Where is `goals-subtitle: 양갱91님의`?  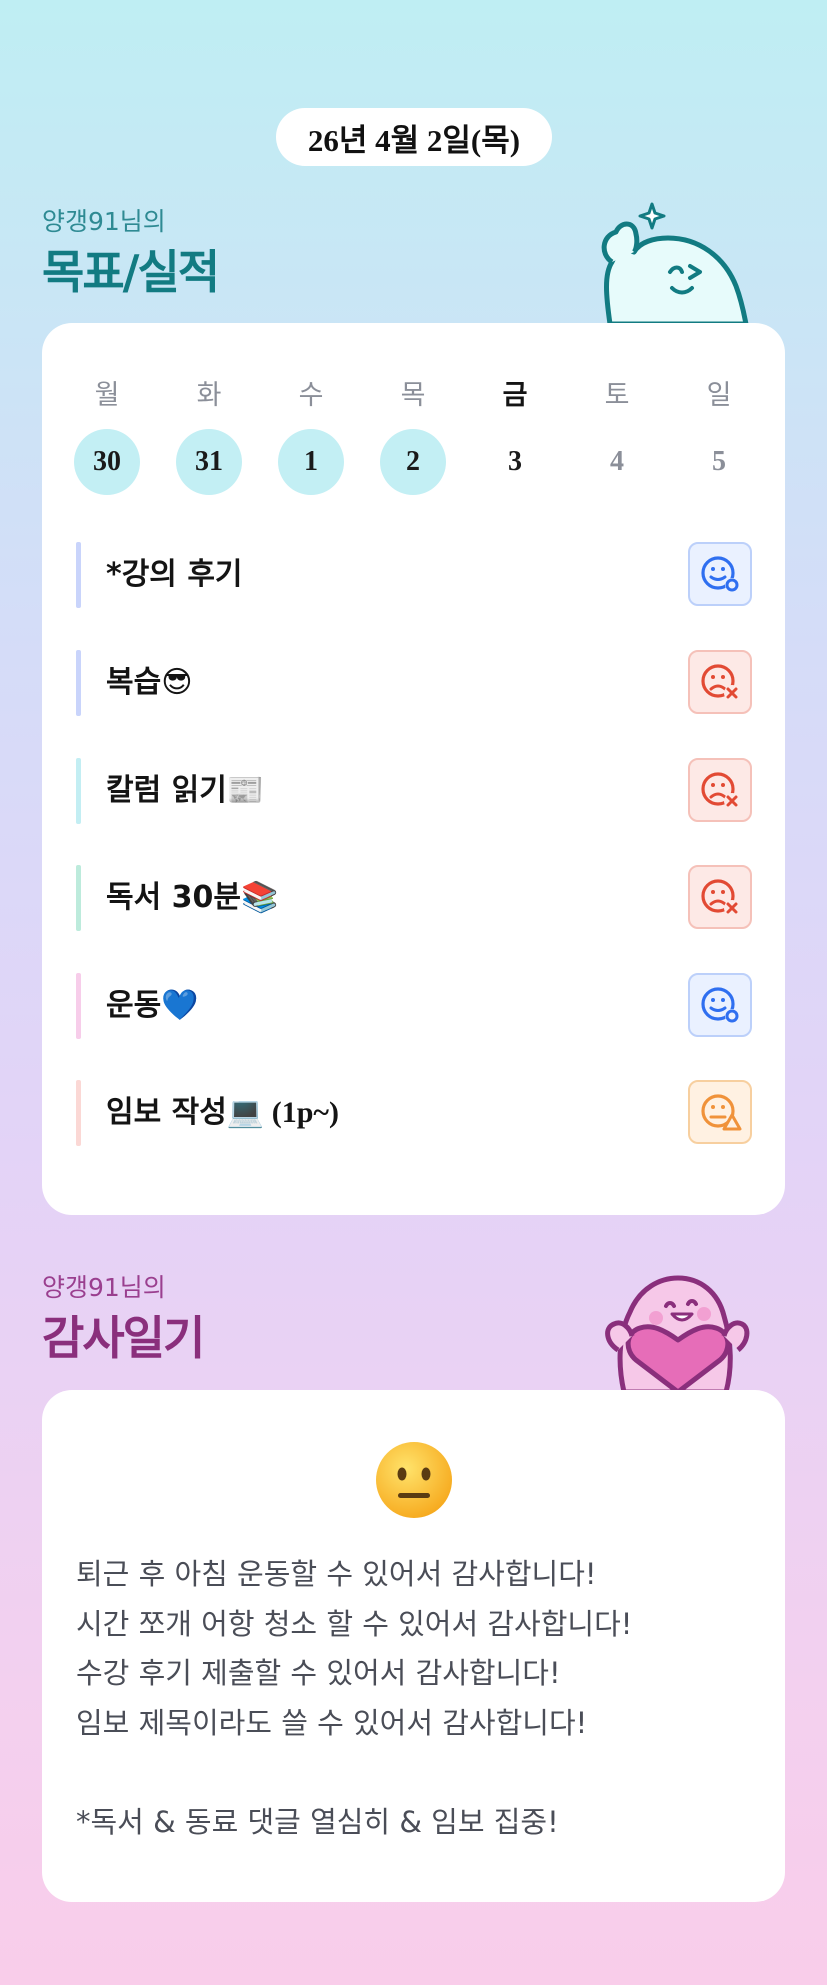 goals-subtitle: 양갱91님의 is located at coordinates (104, 221).